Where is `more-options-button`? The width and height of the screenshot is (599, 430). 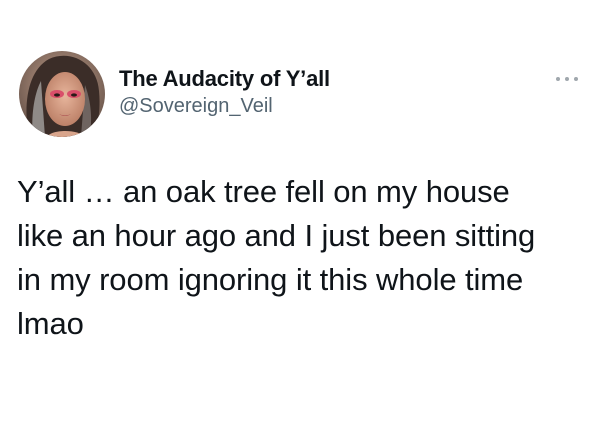
more-options-button is located at coordinates (567, 79).